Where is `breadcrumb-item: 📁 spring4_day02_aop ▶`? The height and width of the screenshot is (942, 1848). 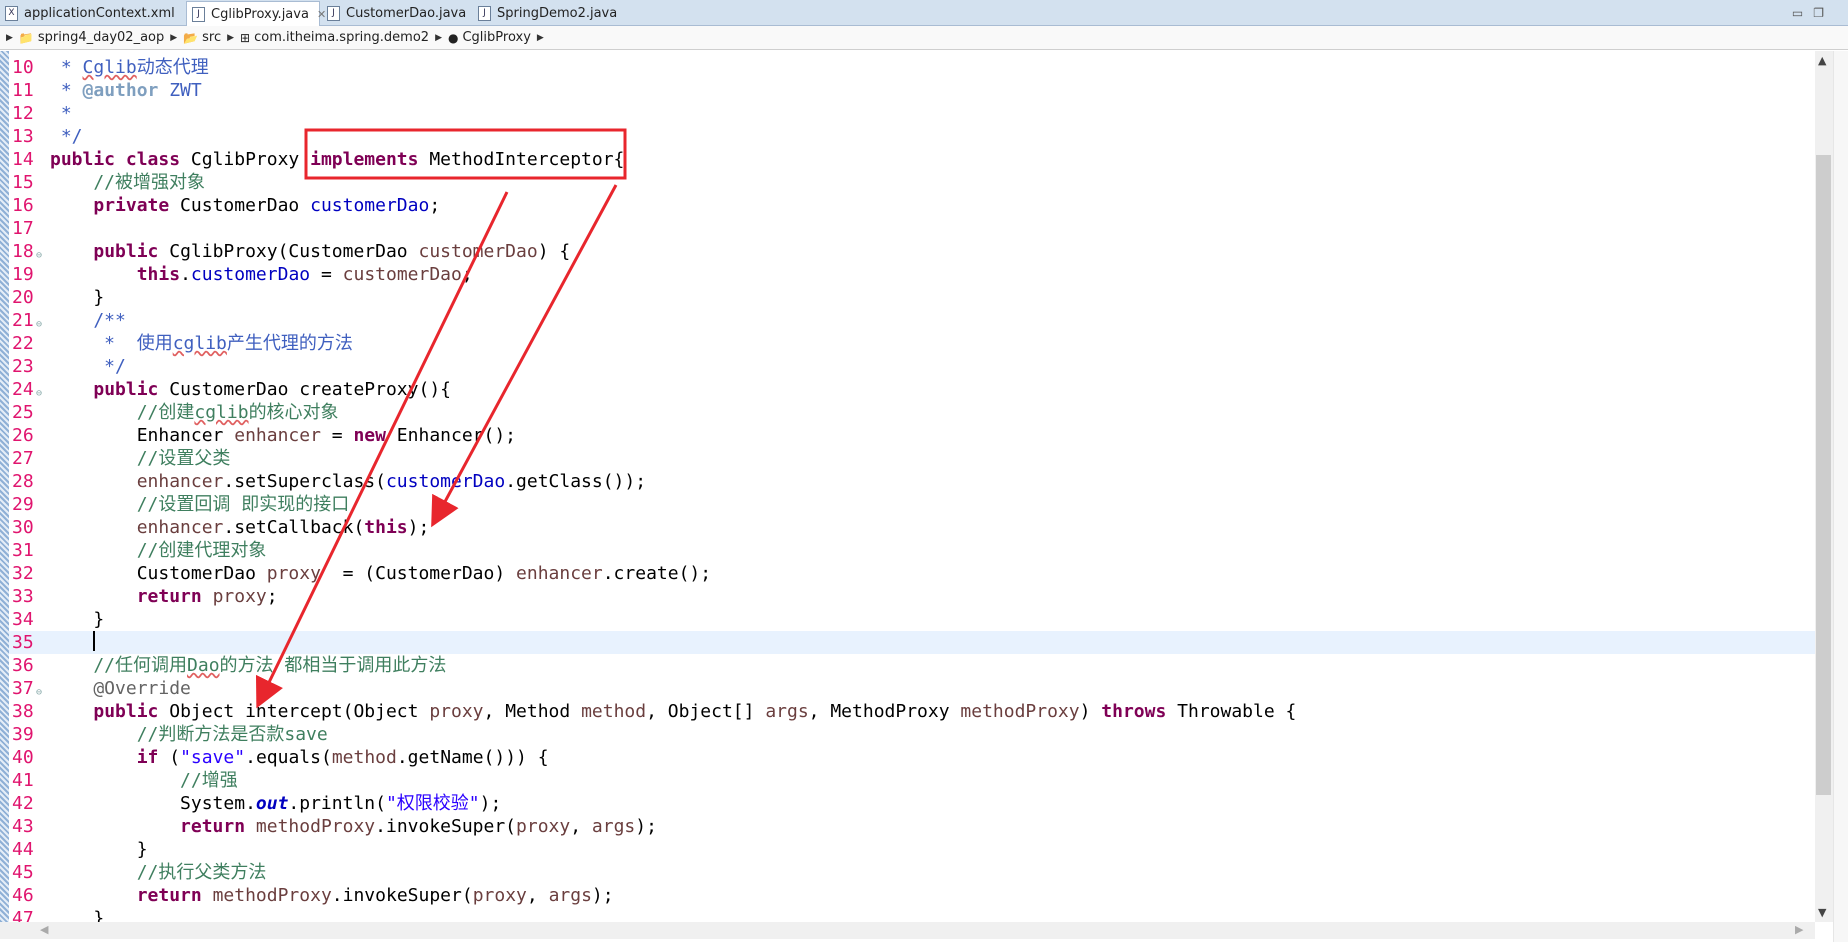 breadcrumb-item: 📁 spring4_day02_aop ▶ is located at coordinates (101, 38).